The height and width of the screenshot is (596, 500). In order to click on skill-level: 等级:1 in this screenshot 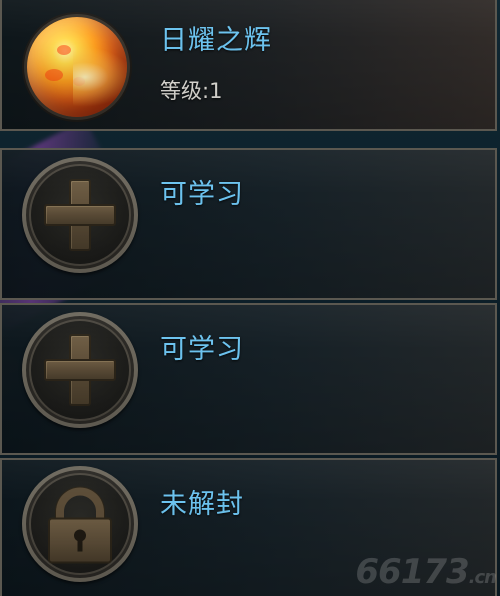, I will do `click(191, 90)`.